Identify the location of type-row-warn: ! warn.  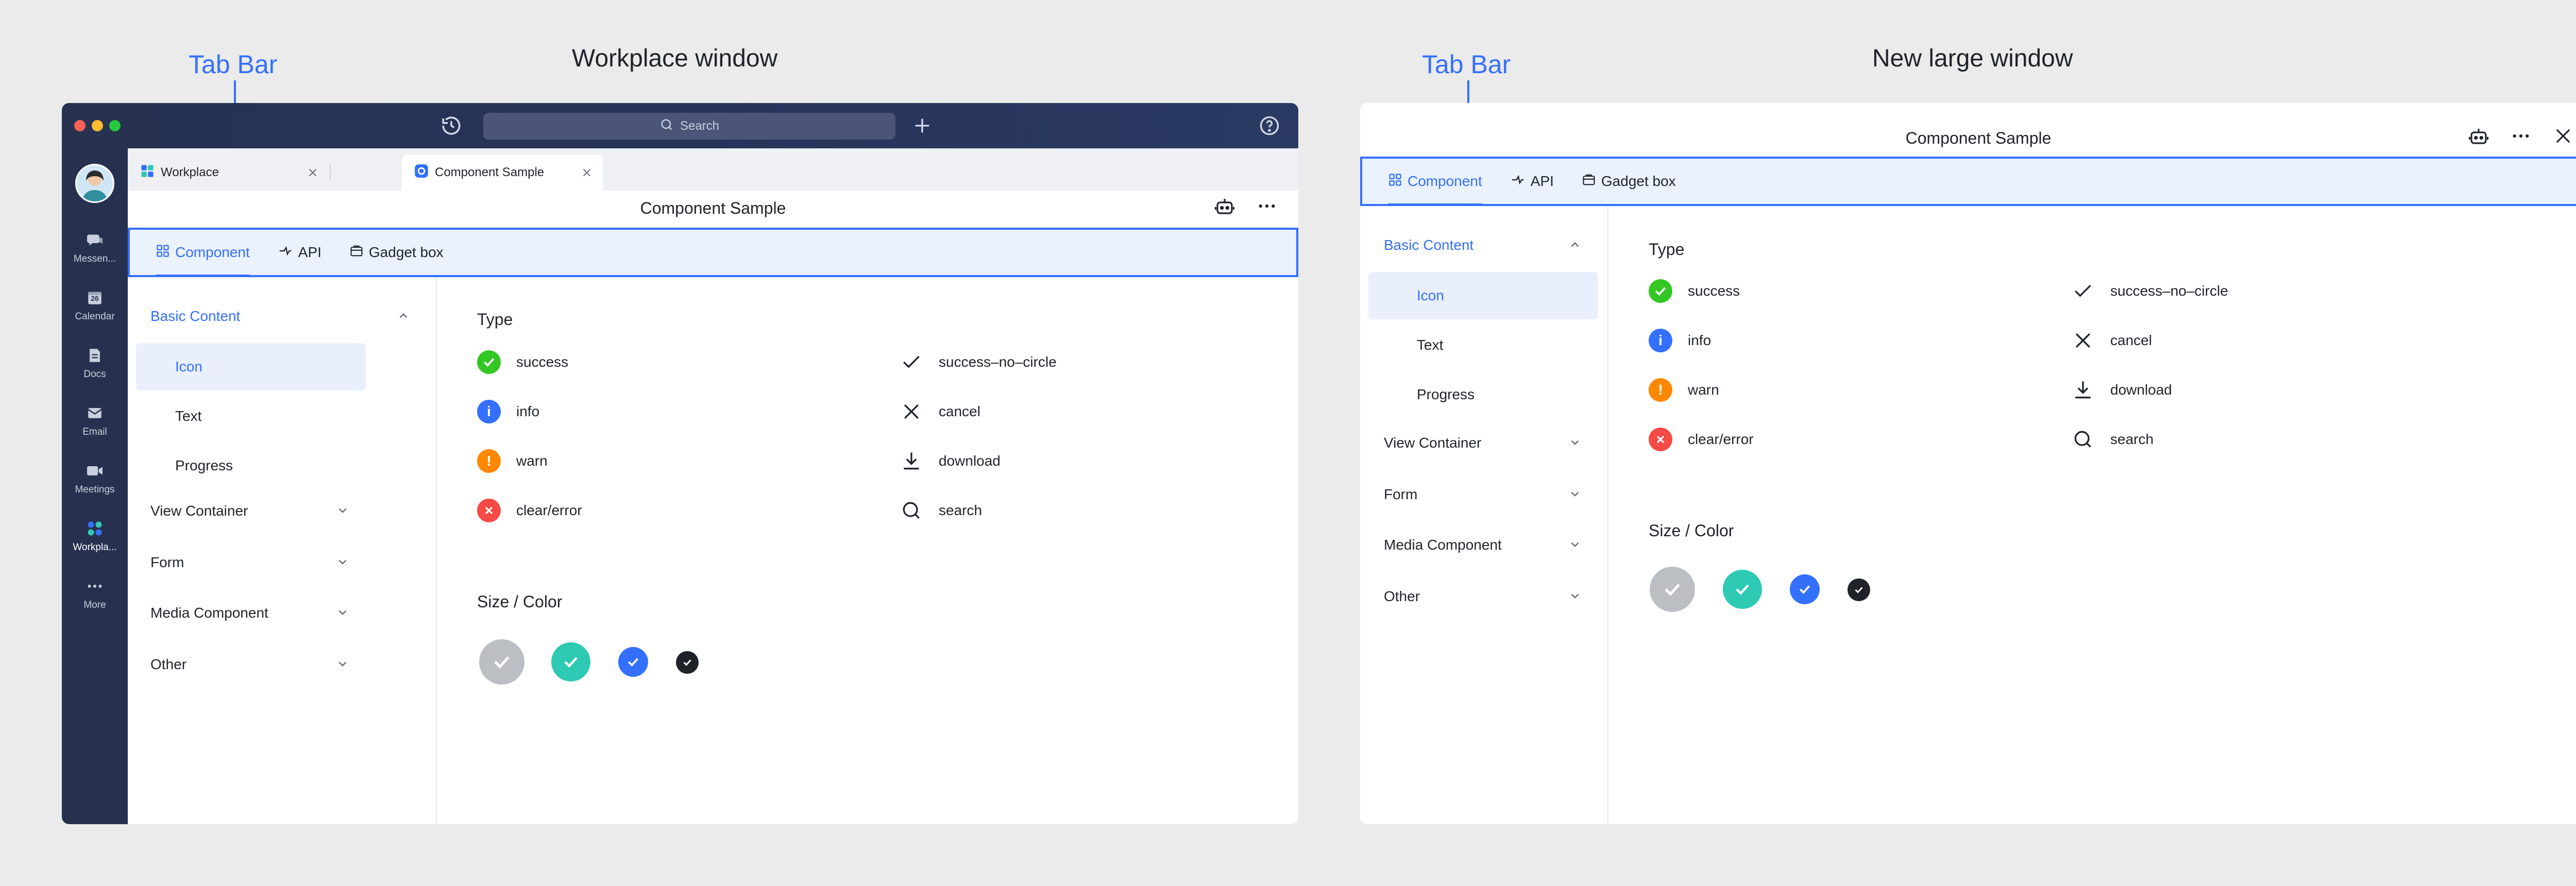
(1684, 390).